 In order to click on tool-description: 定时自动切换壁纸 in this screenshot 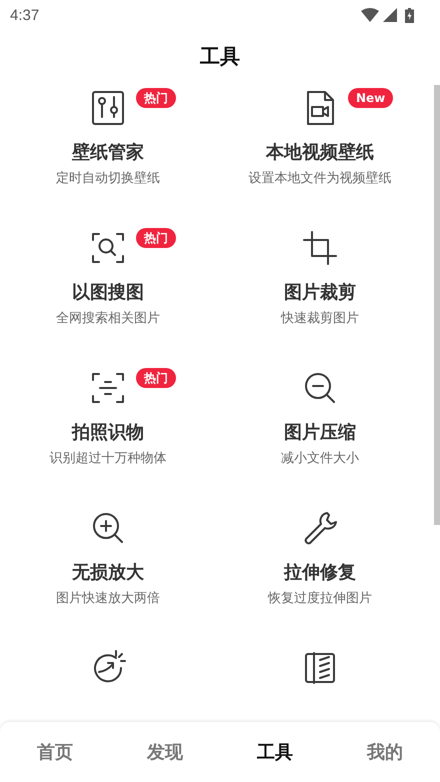, I will do `click(108, 179)`.